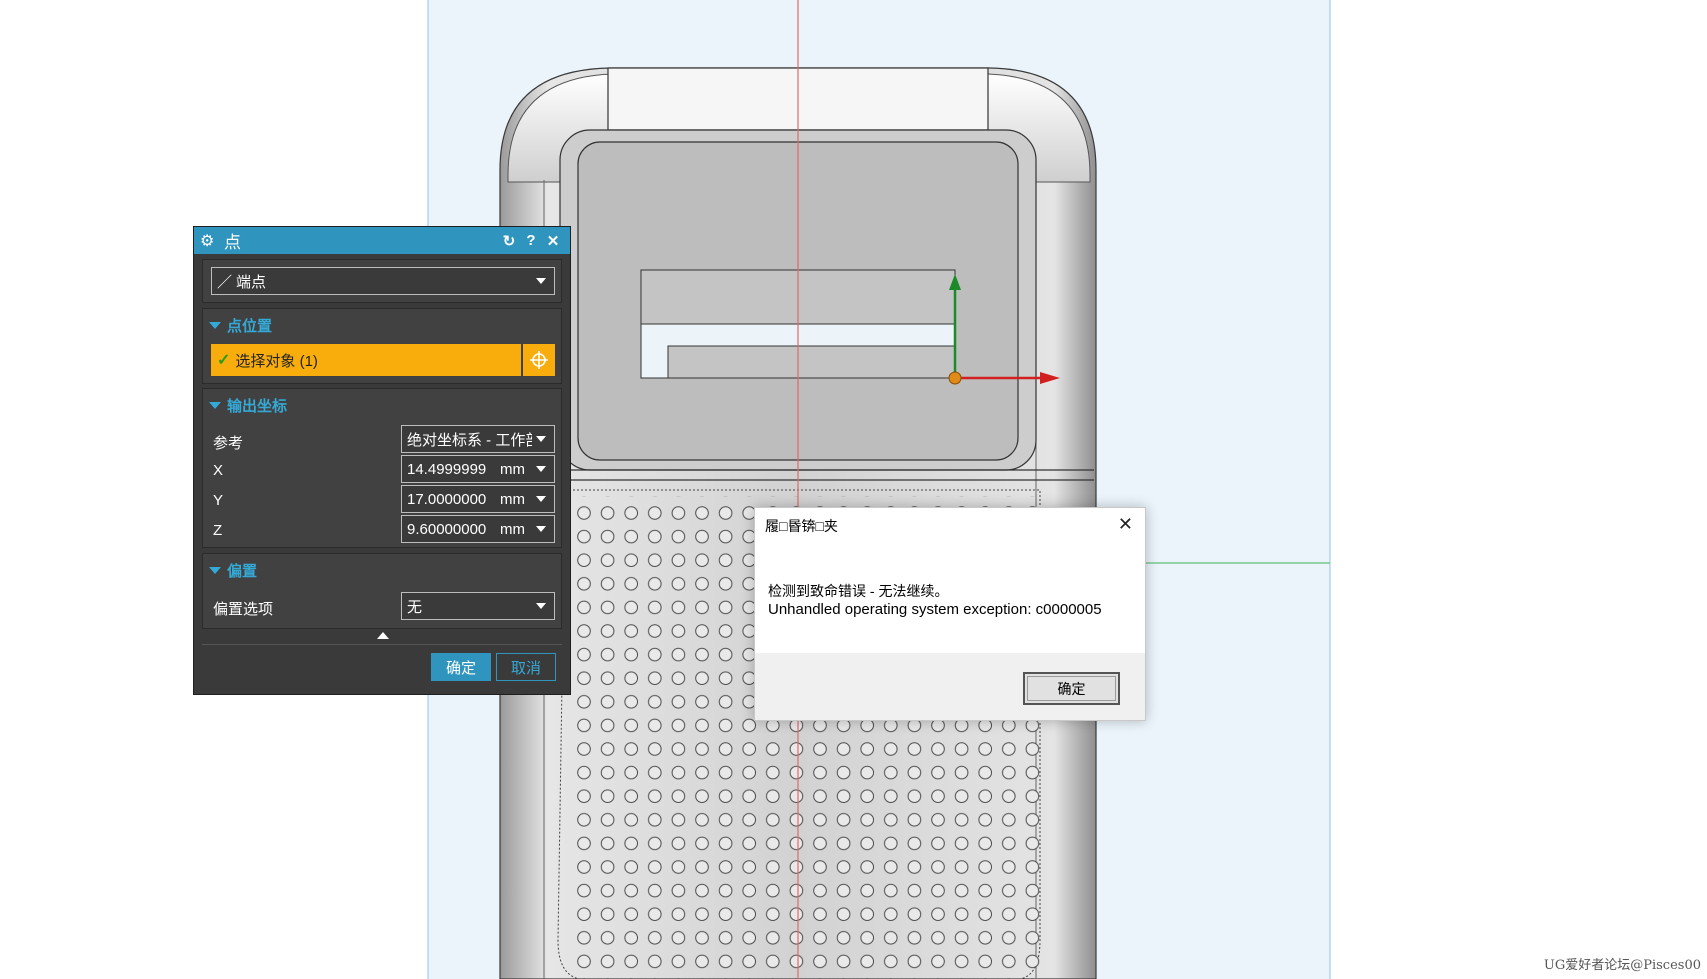 The image size is (1707, 979). What do you see at coordinates (478, 469) in the screenshot?
I see `x-coordinate-field: 14.4999999 mm` at bounding box center [478, 469].